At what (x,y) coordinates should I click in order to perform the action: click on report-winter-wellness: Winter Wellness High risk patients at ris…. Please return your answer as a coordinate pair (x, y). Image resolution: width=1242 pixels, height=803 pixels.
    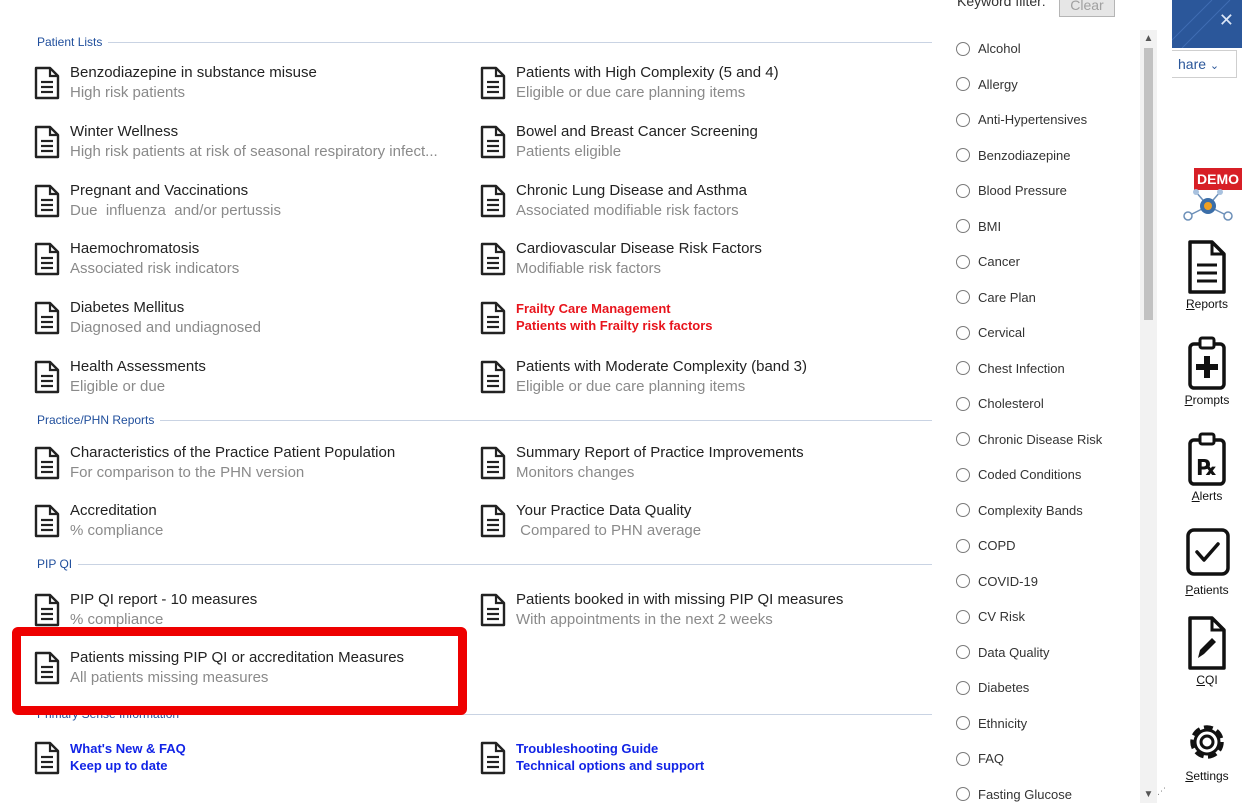
    Looking at the image, I should click on (236, 142).